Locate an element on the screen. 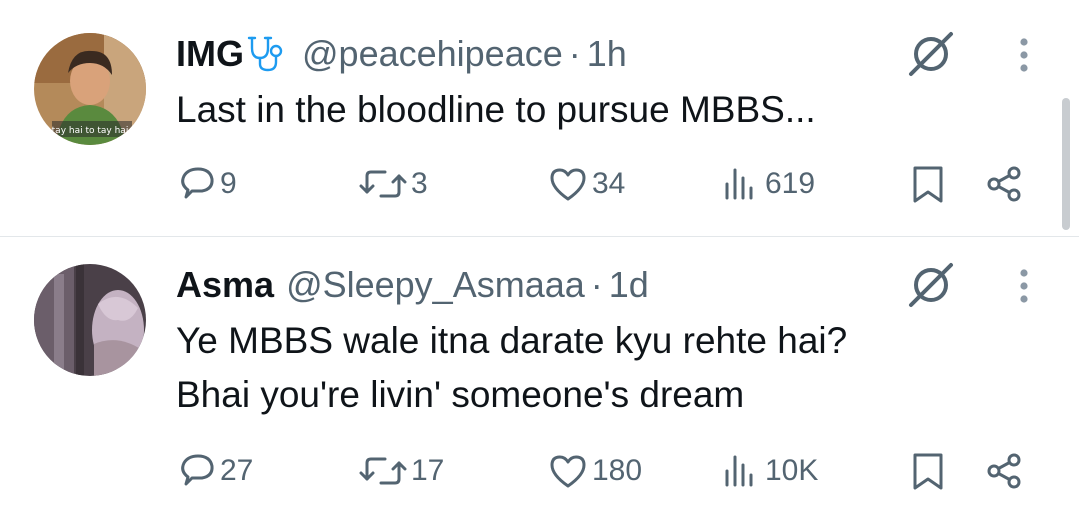 The width and height of the screenshot is (1079, 526). repost-button: 3 is located at coordinates (393, 184).